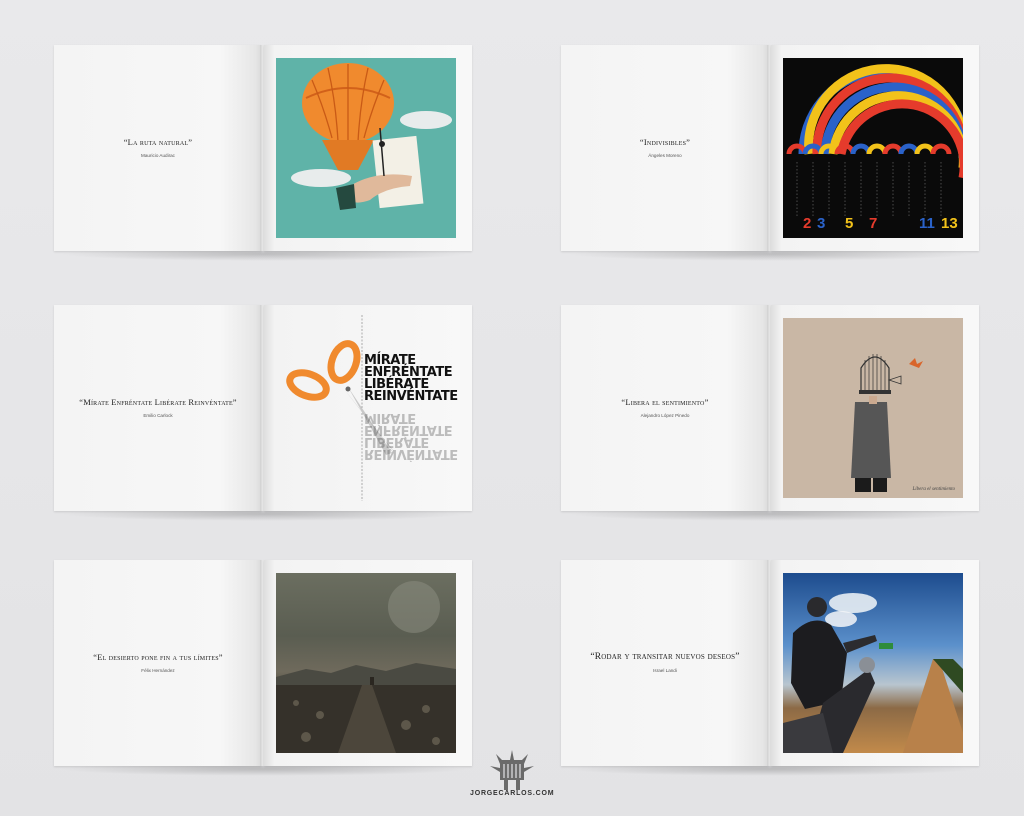  Describe the element at coordinates (340, 408) in the screenshot. I see `scissors-icon` at that location.